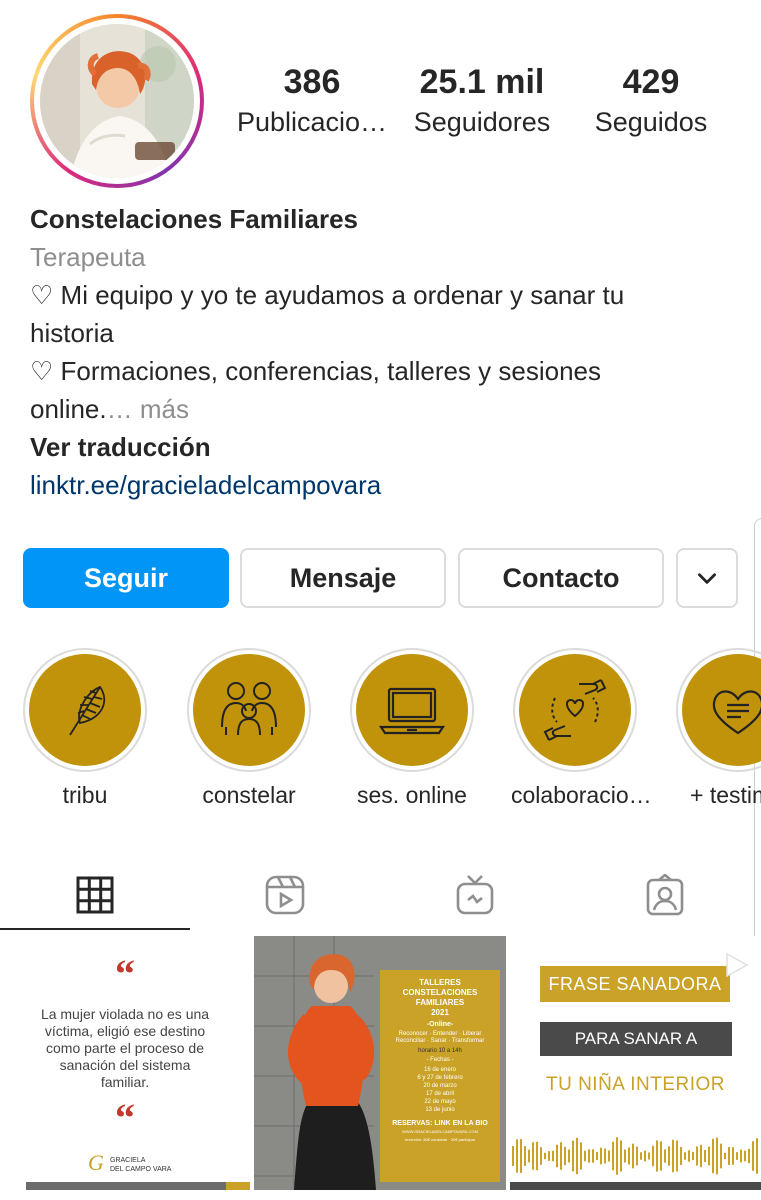 The image size is (761, 1200). Describe the element at coordinates (128, 1160) in the screenshot. I see `brand-line-1: GRACIELA` at that location.